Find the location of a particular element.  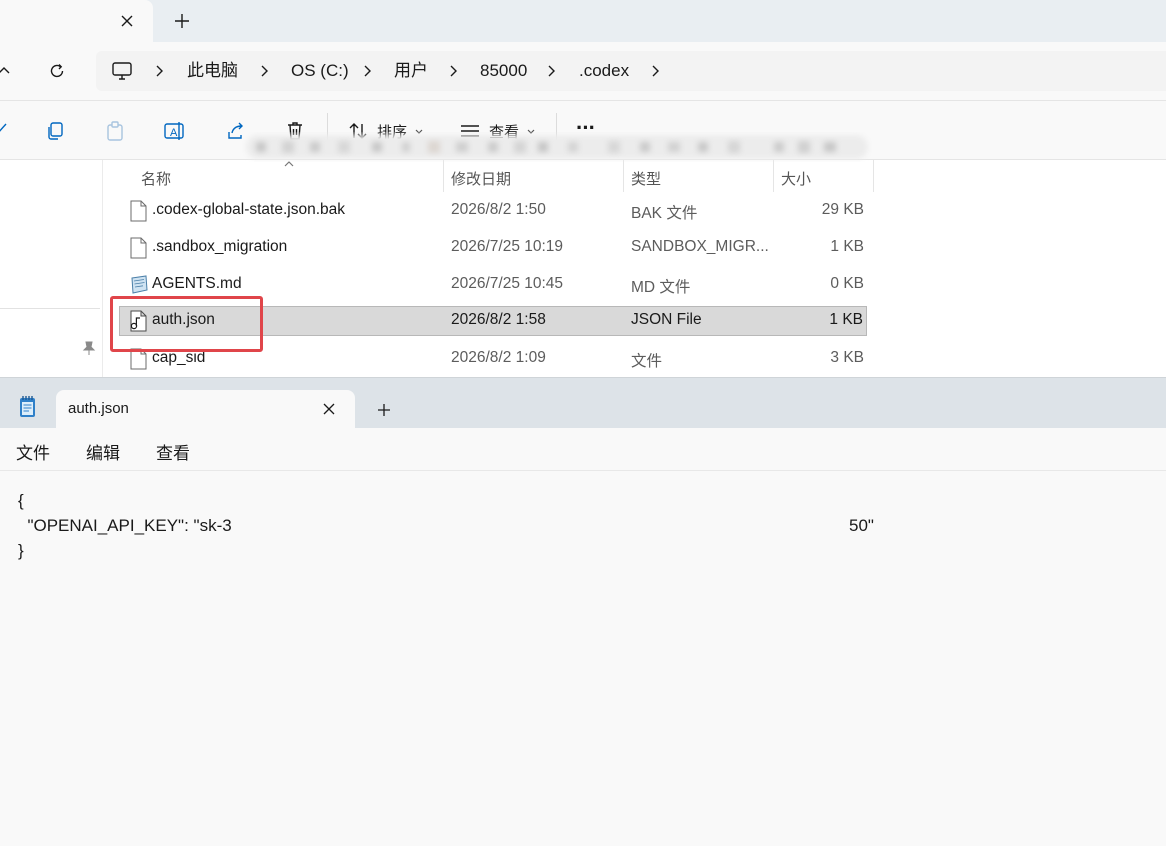

file-modified: 2026/7/25 10:19 is located at coordinates (507, 246).